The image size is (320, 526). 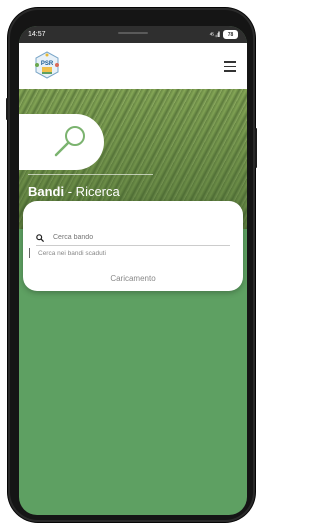 What do you see at coordinates (230, 34) in the screenshot?
I see `battery-icon: 78` at bounding box center [230, 34].